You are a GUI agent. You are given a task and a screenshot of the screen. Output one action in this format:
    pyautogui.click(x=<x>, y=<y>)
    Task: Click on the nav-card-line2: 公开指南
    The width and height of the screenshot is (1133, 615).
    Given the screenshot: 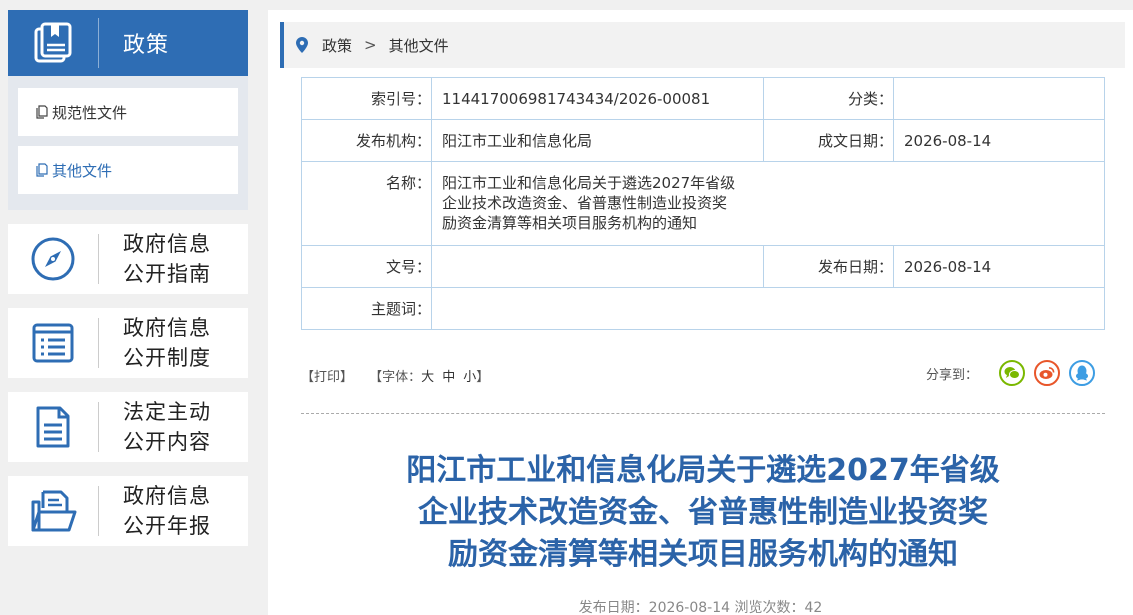 What is the action you would take?
    pyautogui.click(x=167, y=274)
    